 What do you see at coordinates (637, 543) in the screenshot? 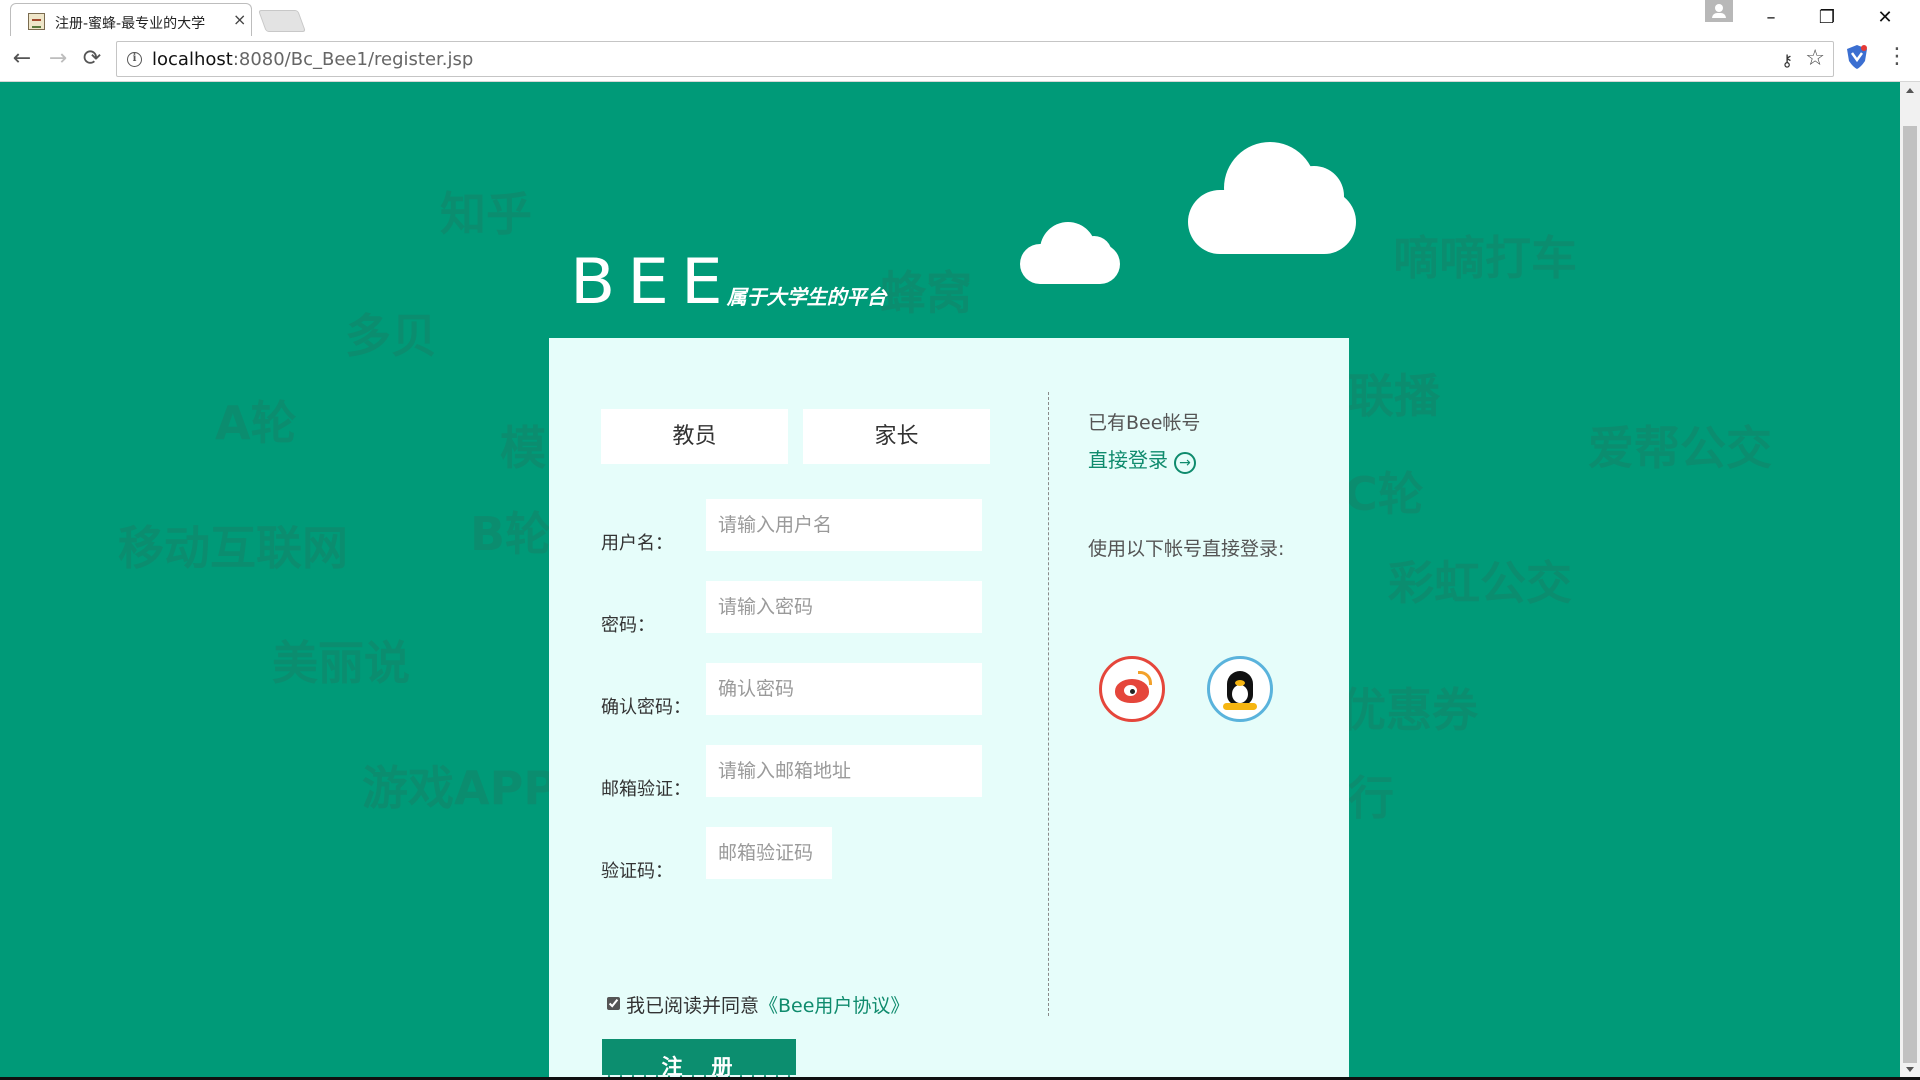
I see `username-label: 用户名：` at bounding box center [637, 543].